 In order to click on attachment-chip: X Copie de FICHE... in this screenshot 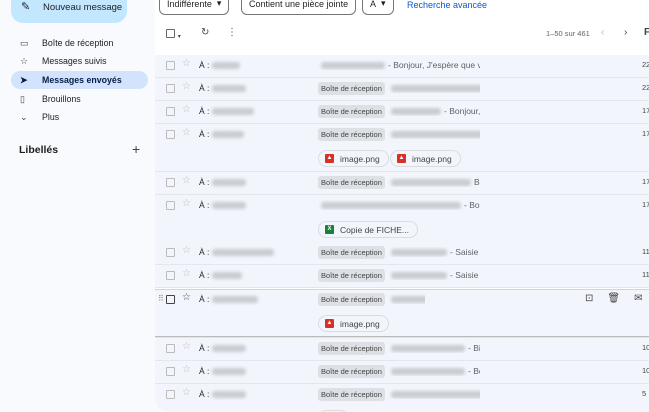, I will do `click(368, 229)`.